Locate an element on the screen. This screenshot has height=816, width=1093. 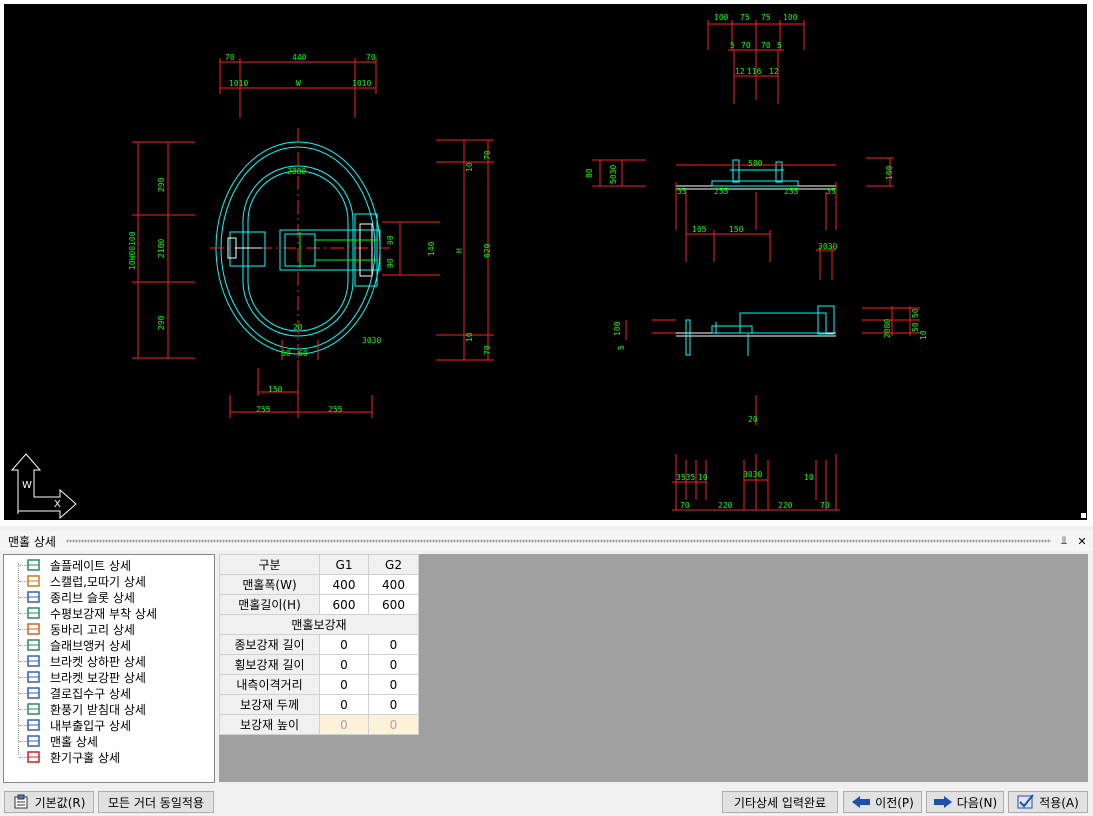
apply-all-girders-button: 모든 거더 동일적용 is located at coordinates (156, 802).